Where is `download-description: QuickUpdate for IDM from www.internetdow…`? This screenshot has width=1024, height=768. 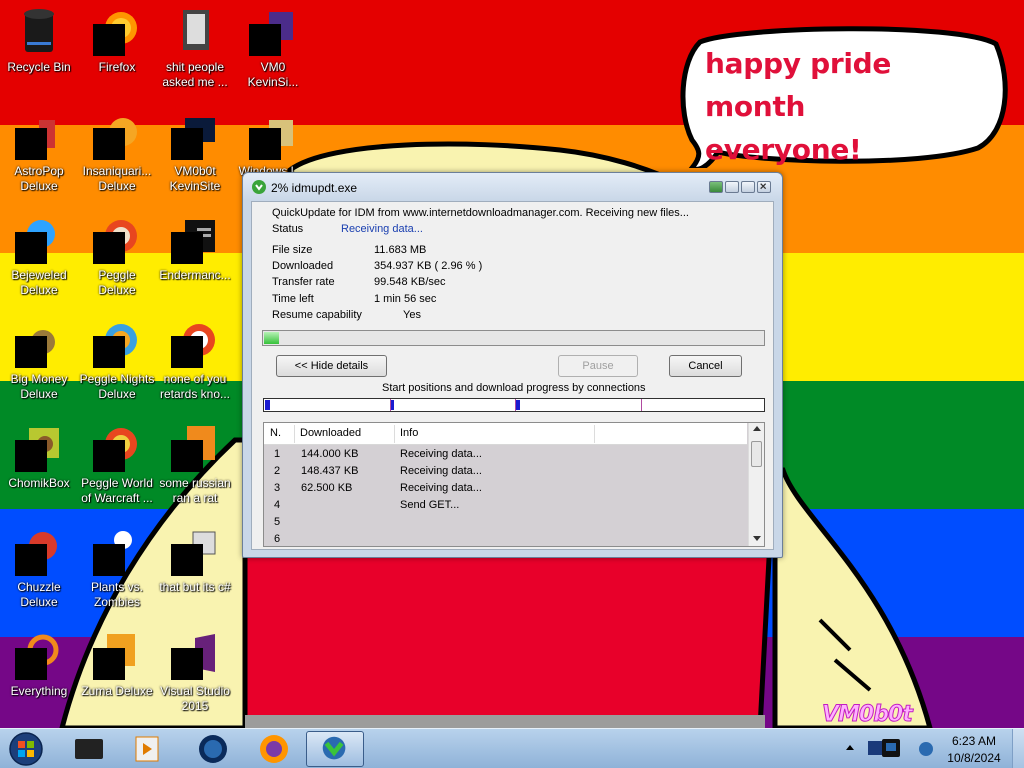
download-description: QuickUpdate for IDM from www.internetdow… is located at coordinates (480, 213).